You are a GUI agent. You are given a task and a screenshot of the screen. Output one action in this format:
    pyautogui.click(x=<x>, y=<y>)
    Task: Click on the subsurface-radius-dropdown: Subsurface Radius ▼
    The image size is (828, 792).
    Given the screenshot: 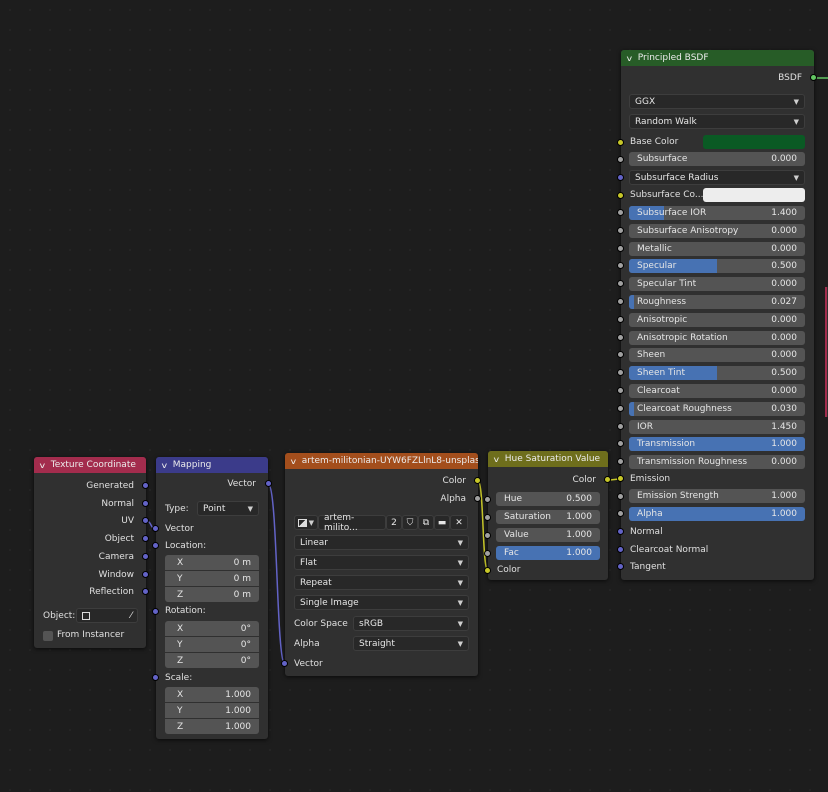 What is the action you would take?
    pyautogui.click(x=717, y=177)
    